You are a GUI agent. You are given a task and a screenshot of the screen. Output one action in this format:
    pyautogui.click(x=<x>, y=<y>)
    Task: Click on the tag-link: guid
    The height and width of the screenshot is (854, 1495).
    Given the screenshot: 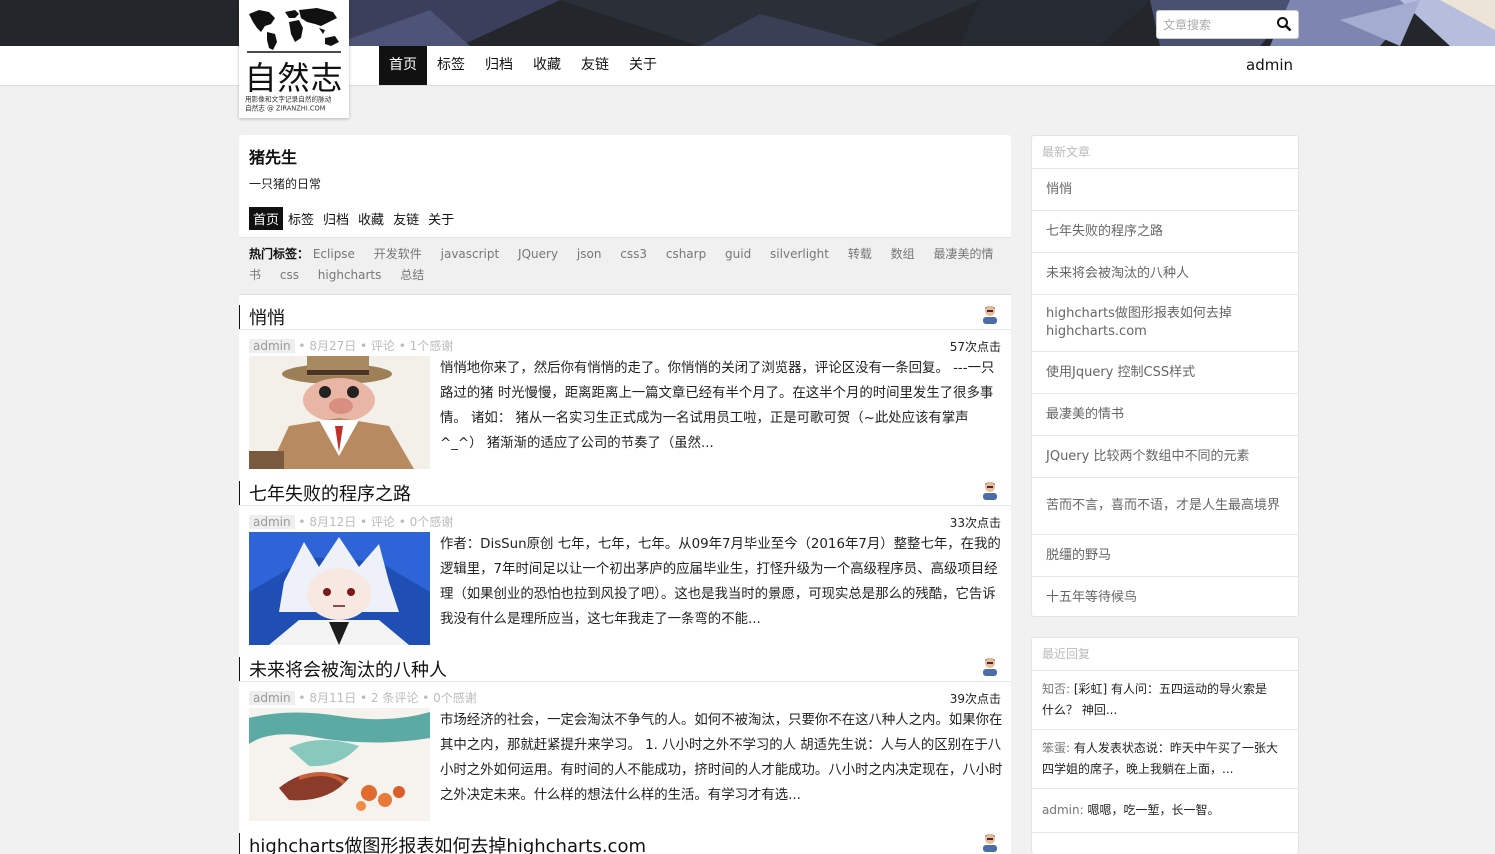 What is the action you would take?
    pyautogui.click(x=738, y=254)
    